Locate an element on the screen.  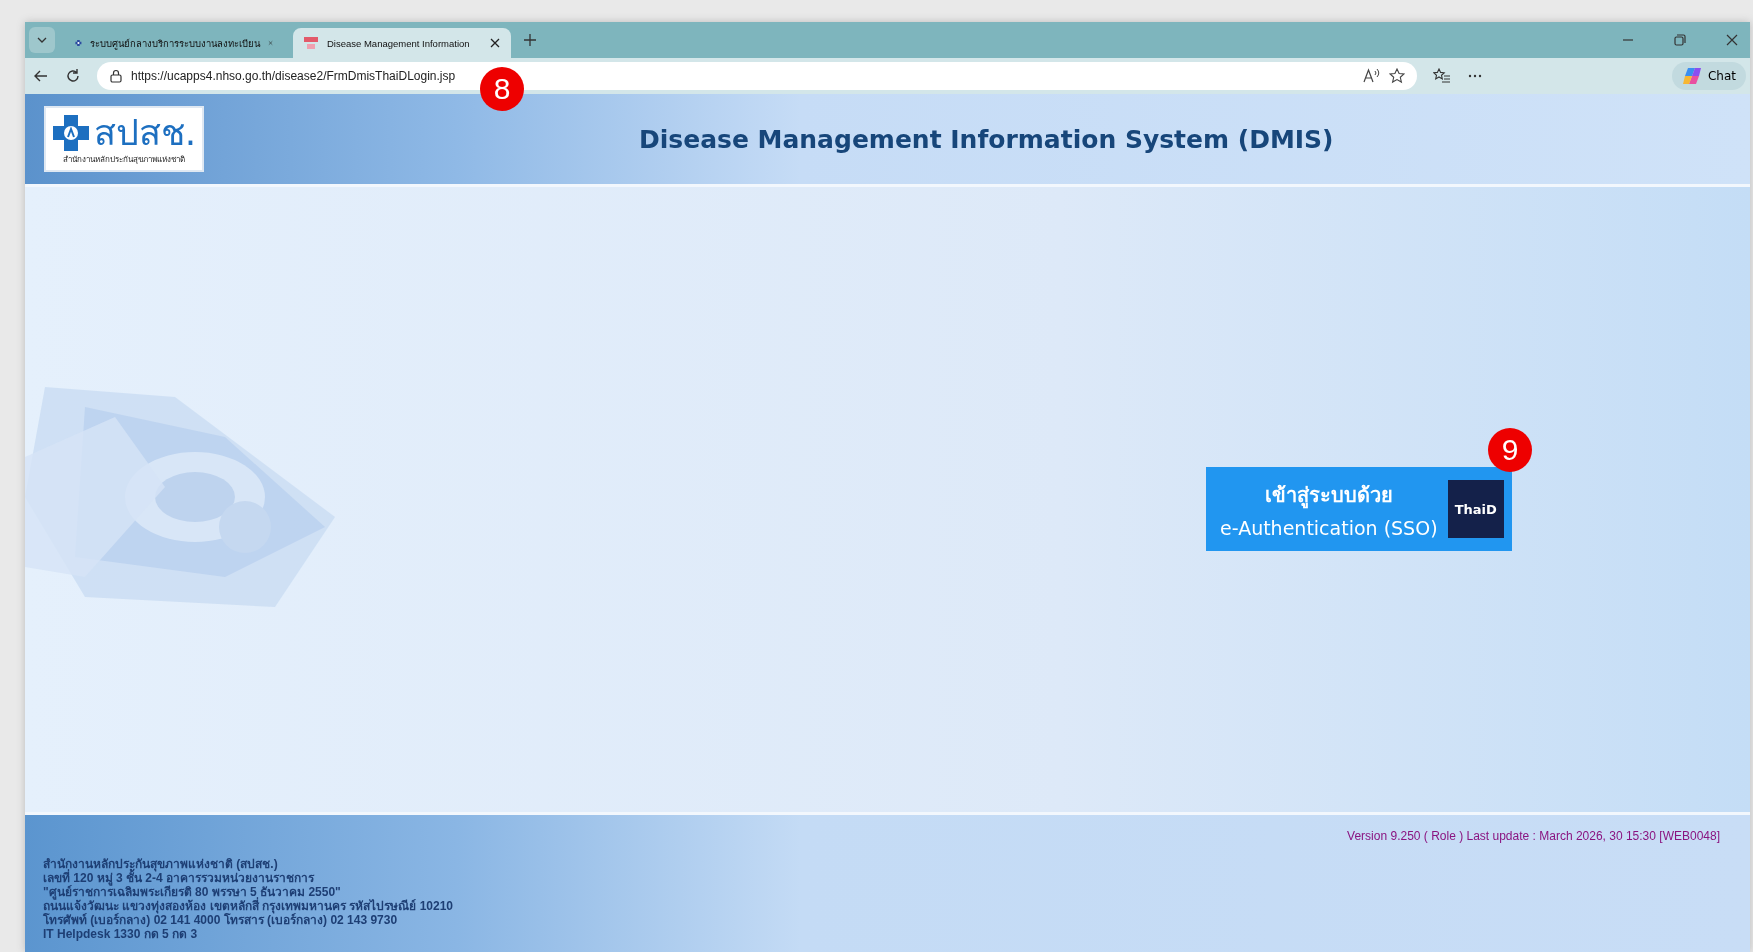
cross-logo-icon is located at coordinates (70, 132).